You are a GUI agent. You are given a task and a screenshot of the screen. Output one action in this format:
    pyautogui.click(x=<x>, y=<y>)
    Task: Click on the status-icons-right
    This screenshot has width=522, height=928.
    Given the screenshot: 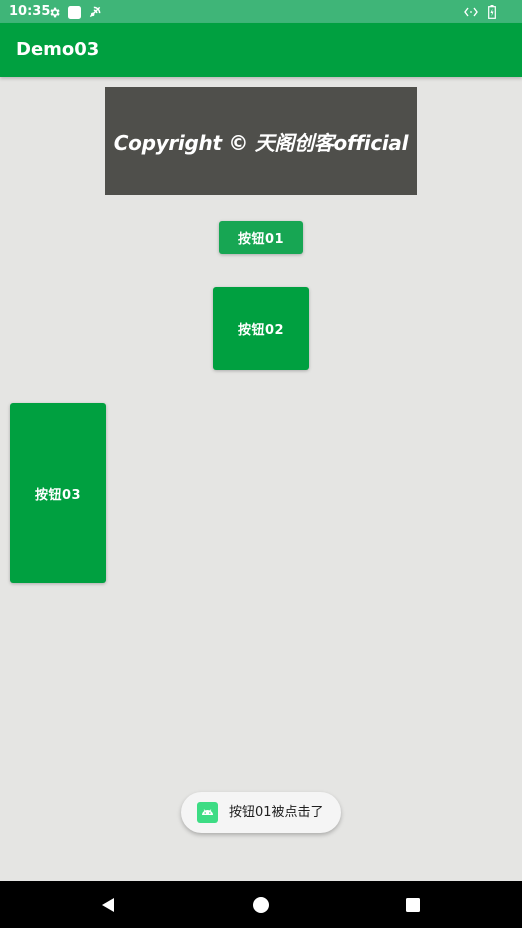 What is the action you would take?
    pyautogui.click(x=480, y=12)
    